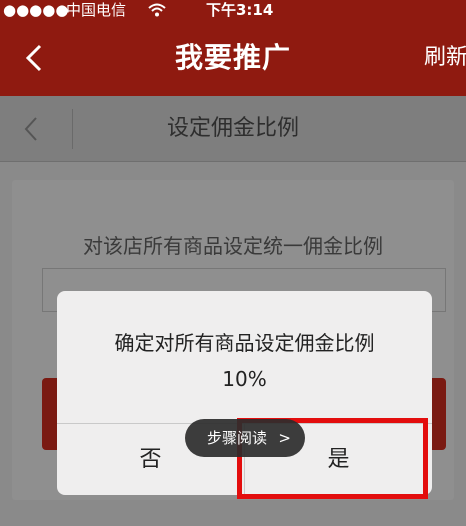  Describe the element at coordinates (237, 438) in the screenshot. I see `step-reading-label: 步骤阅读` at that location.